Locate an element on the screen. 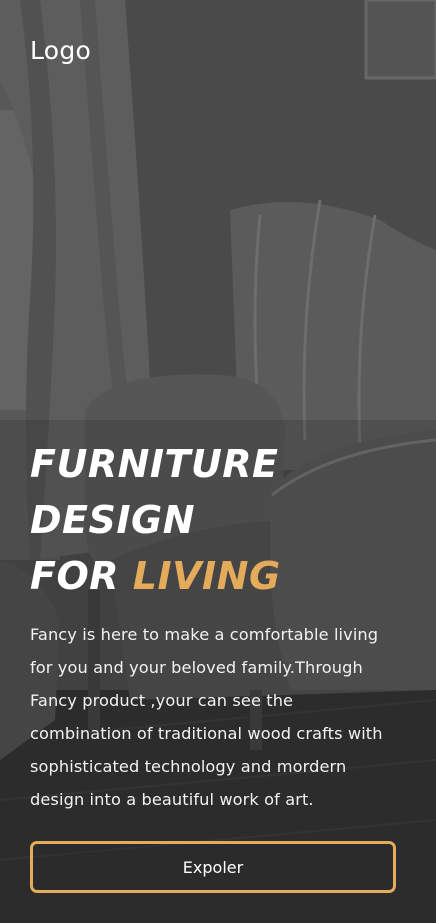  title-line-2: DESIGN is located at coordinates (113, 520).